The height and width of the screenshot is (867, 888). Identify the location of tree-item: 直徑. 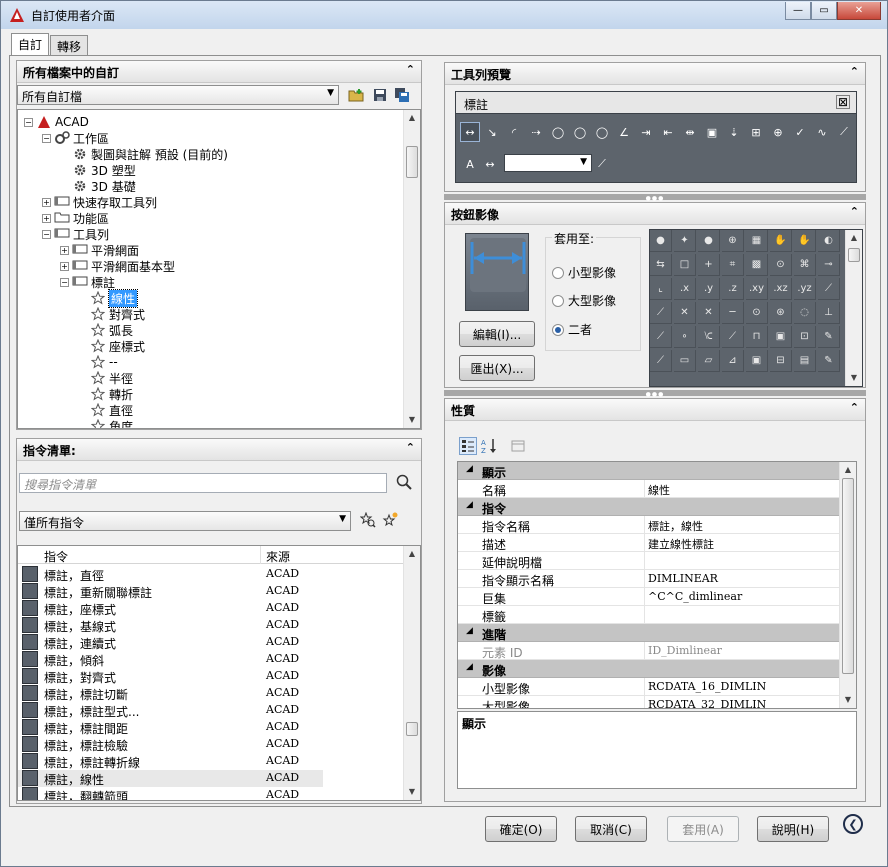
(105, 410).